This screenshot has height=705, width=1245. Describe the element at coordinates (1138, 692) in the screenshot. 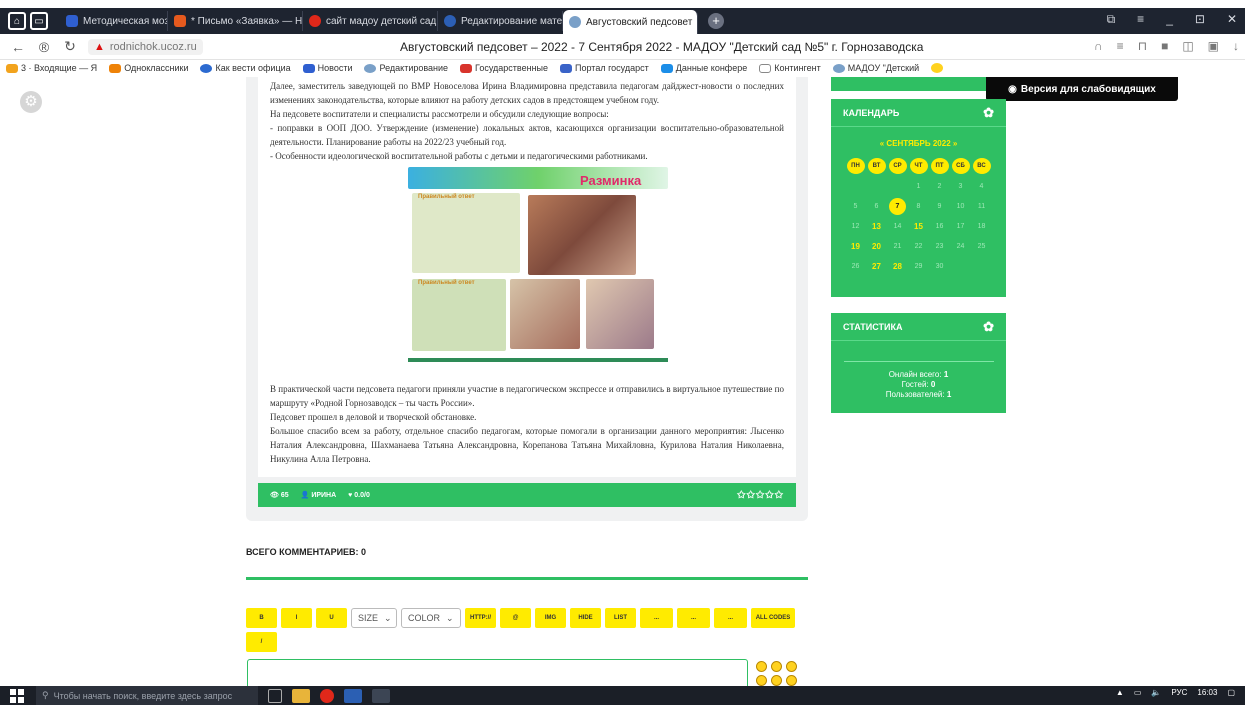

I see `network-icon: ▭` at that location.